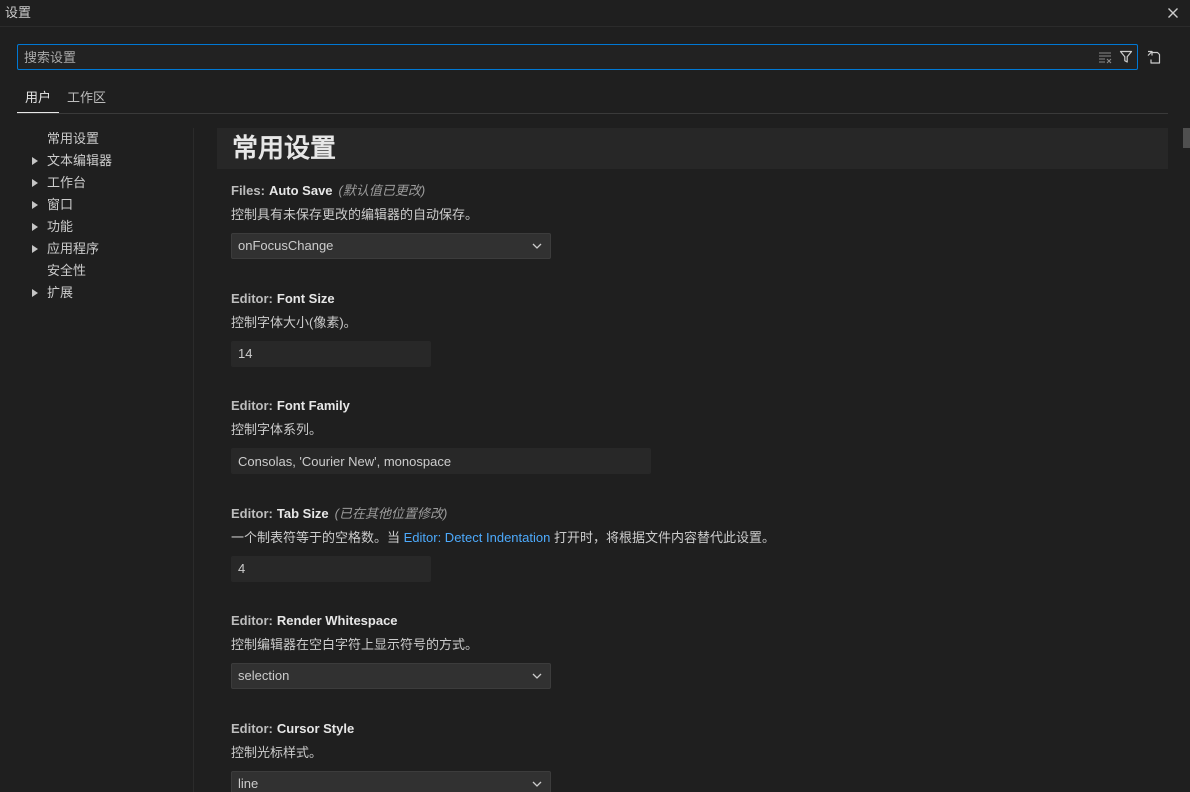 Image resolution: width=1190 pixels, height=792 pixels. What do you see at coordinates (355, 645) in the screenshot?
I see `setting-description: 控制编辑器在空白字符上显示符号的方式。` at bounding box center [355, 645].